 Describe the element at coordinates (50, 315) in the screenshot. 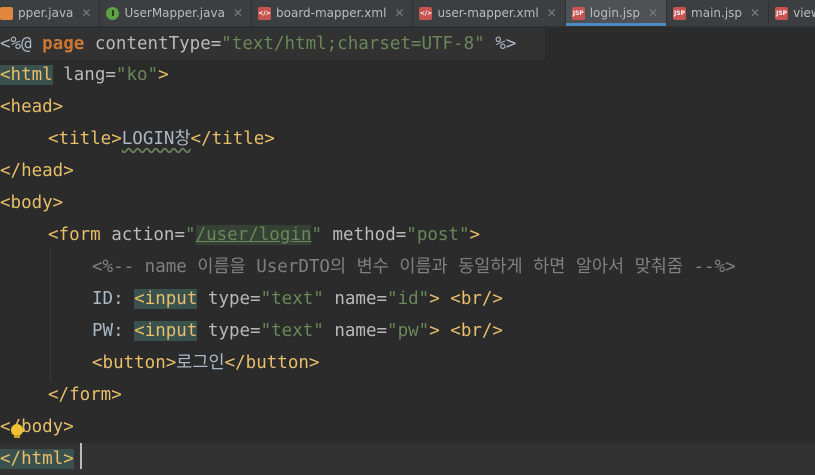

I see `indent-guide` at that location.